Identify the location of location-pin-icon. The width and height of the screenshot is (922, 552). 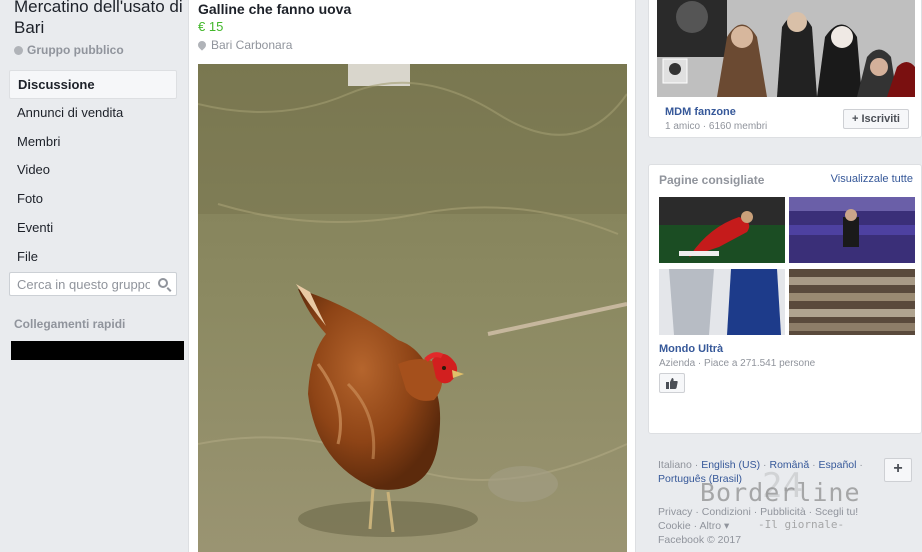
(202, 45).